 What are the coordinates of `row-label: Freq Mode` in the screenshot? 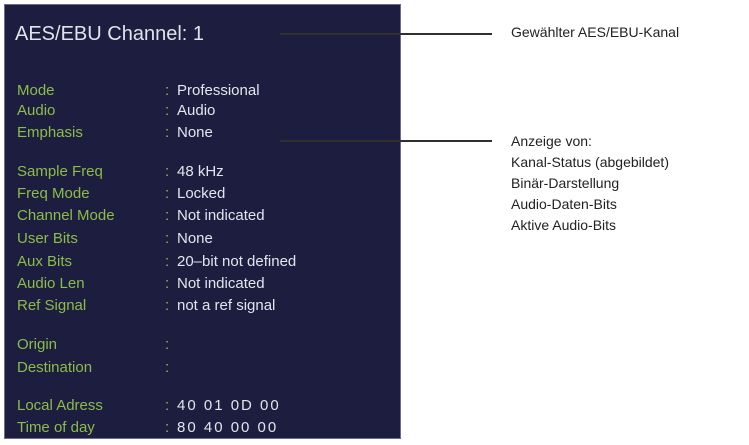 It's located at (53, 193).